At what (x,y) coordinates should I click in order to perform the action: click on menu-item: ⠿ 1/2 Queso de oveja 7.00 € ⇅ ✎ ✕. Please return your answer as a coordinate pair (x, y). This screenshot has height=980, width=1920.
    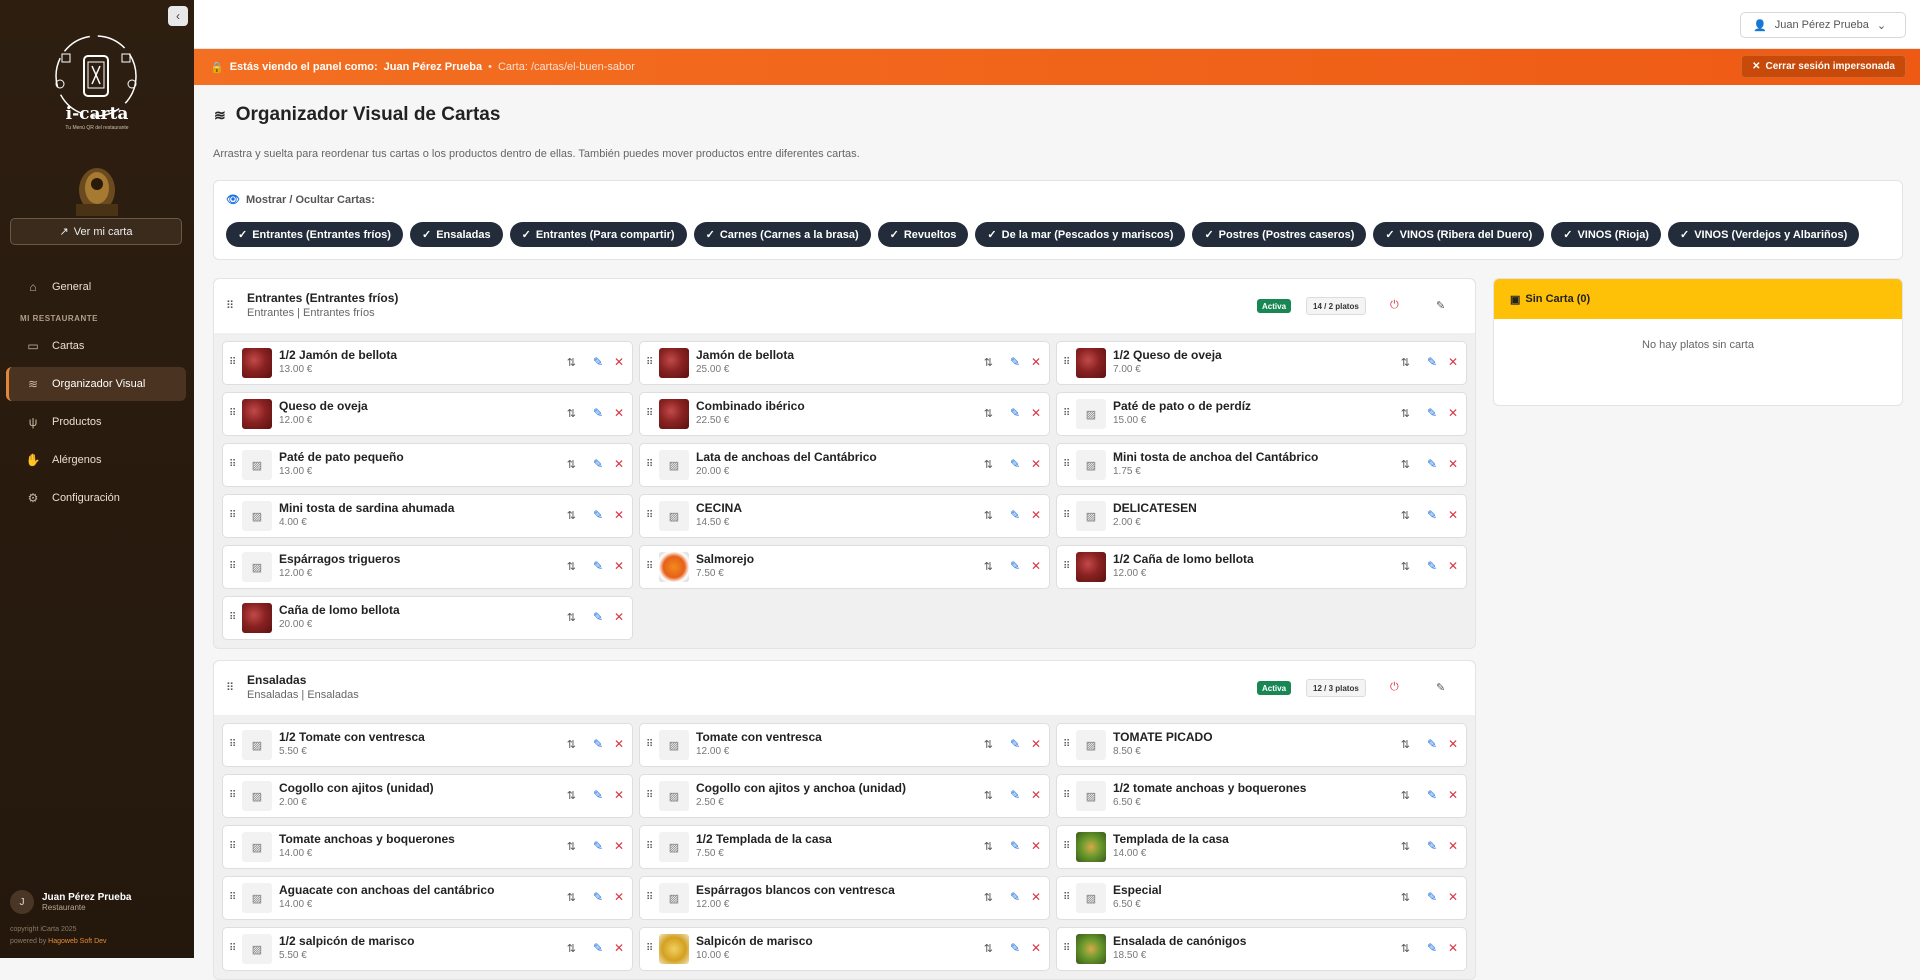
    Looking at the image, I should click on (1261, 363).